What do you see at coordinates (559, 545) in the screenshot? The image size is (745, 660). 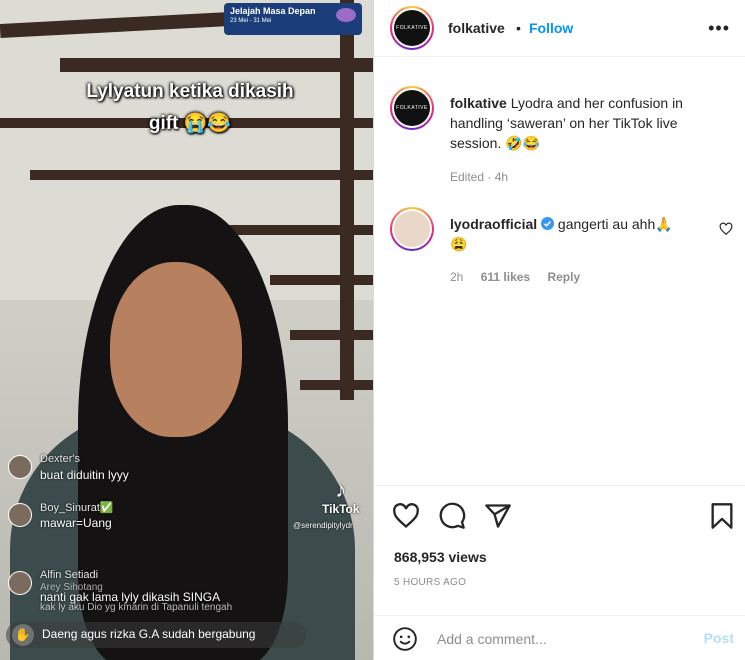 I see `action-bar: 868,953 views 5 HOURS AGO` at bounding box center [559, 545].